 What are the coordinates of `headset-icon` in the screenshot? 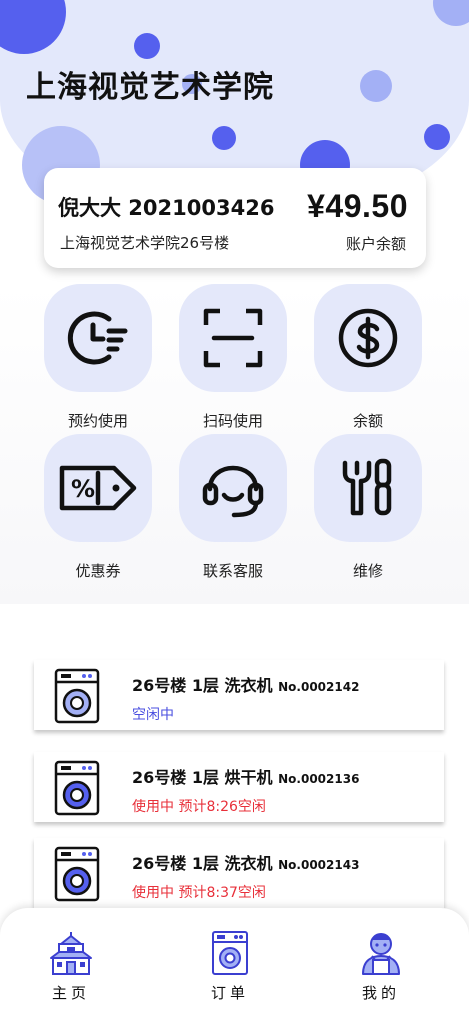 It's located at (233, 491).